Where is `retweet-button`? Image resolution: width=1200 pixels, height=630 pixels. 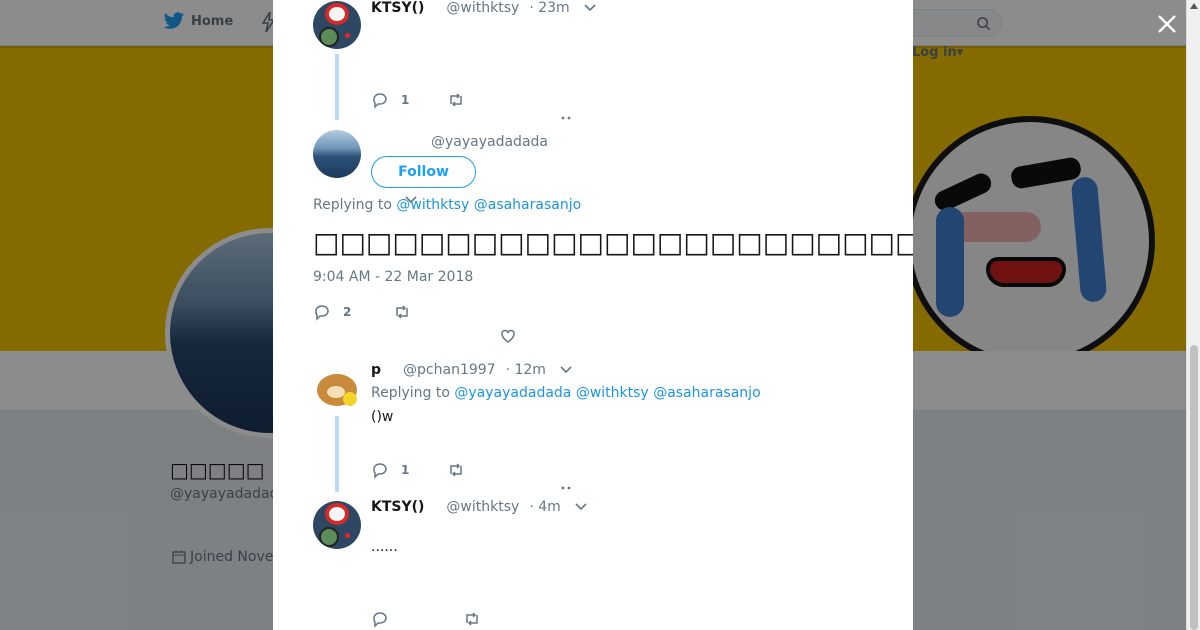 retweet-button is located at coordinates (472, 619).